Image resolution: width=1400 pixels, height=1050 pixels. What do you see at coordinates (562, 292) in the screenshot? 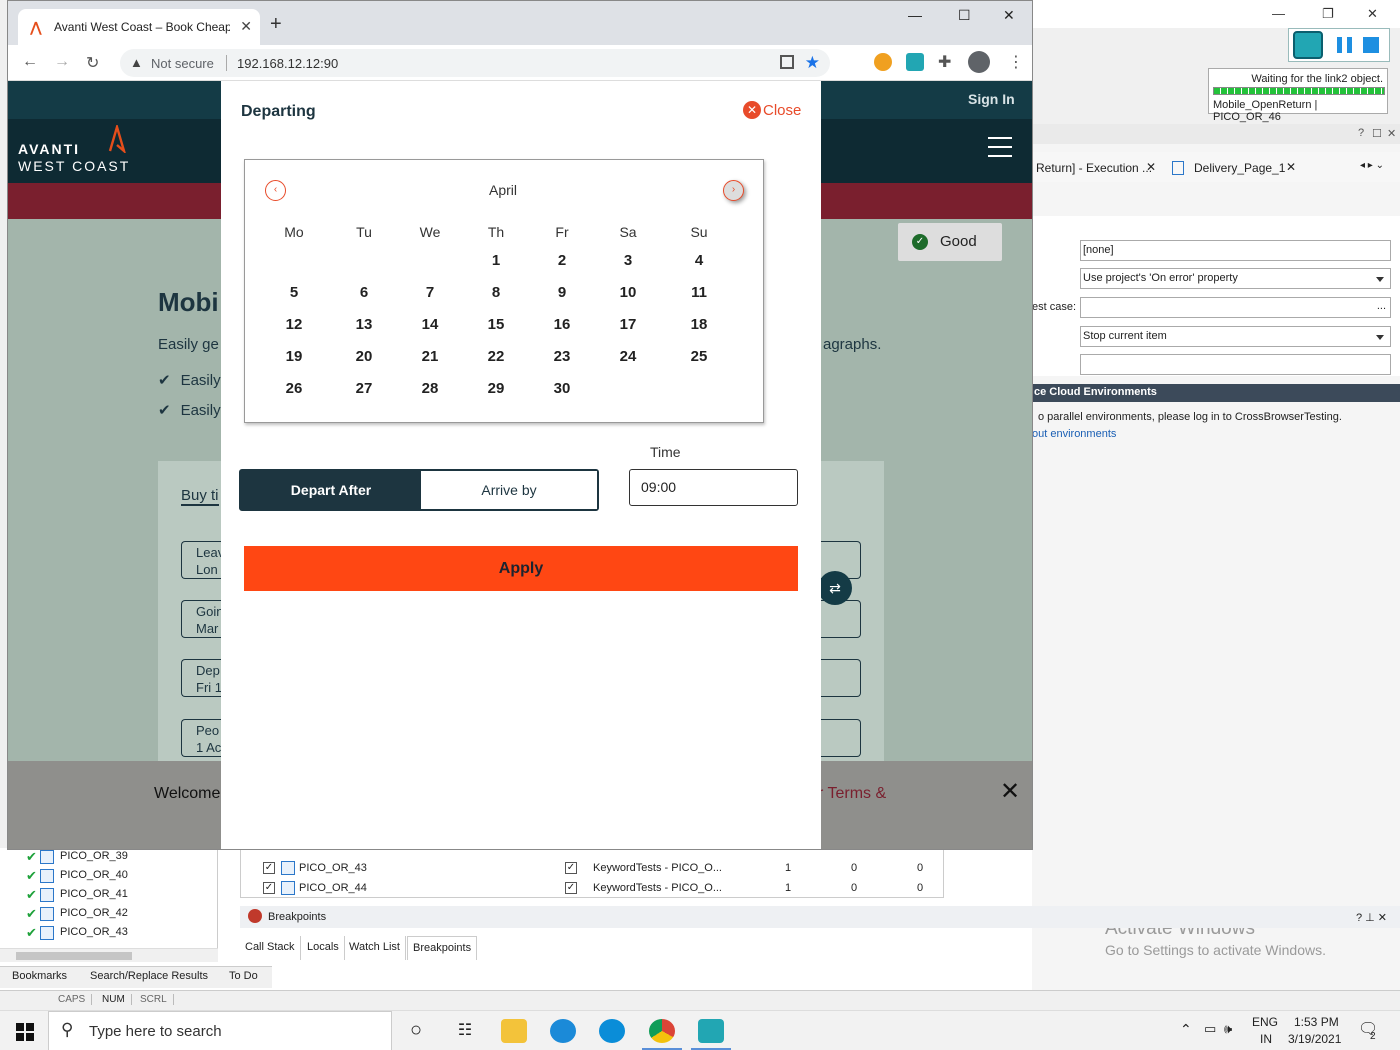
I see `calendar-day: 9` at bounding box center [562, 292].